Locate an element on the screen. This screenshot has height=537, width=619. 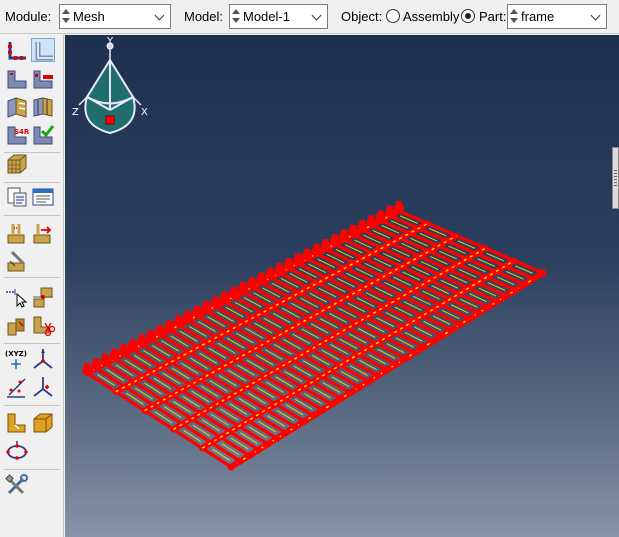
create-datum-point-tool-icon is located at coordinates (17, 233).